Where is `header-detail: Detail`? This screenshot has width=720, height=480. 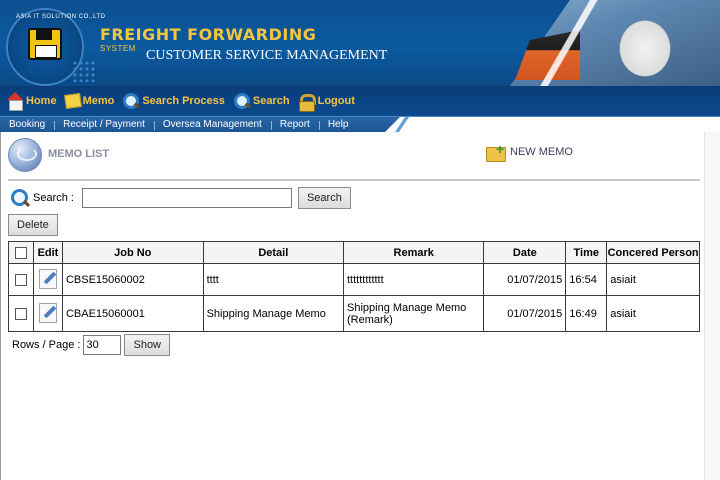
header-detail: Detail is located at coordinates (273, 252).